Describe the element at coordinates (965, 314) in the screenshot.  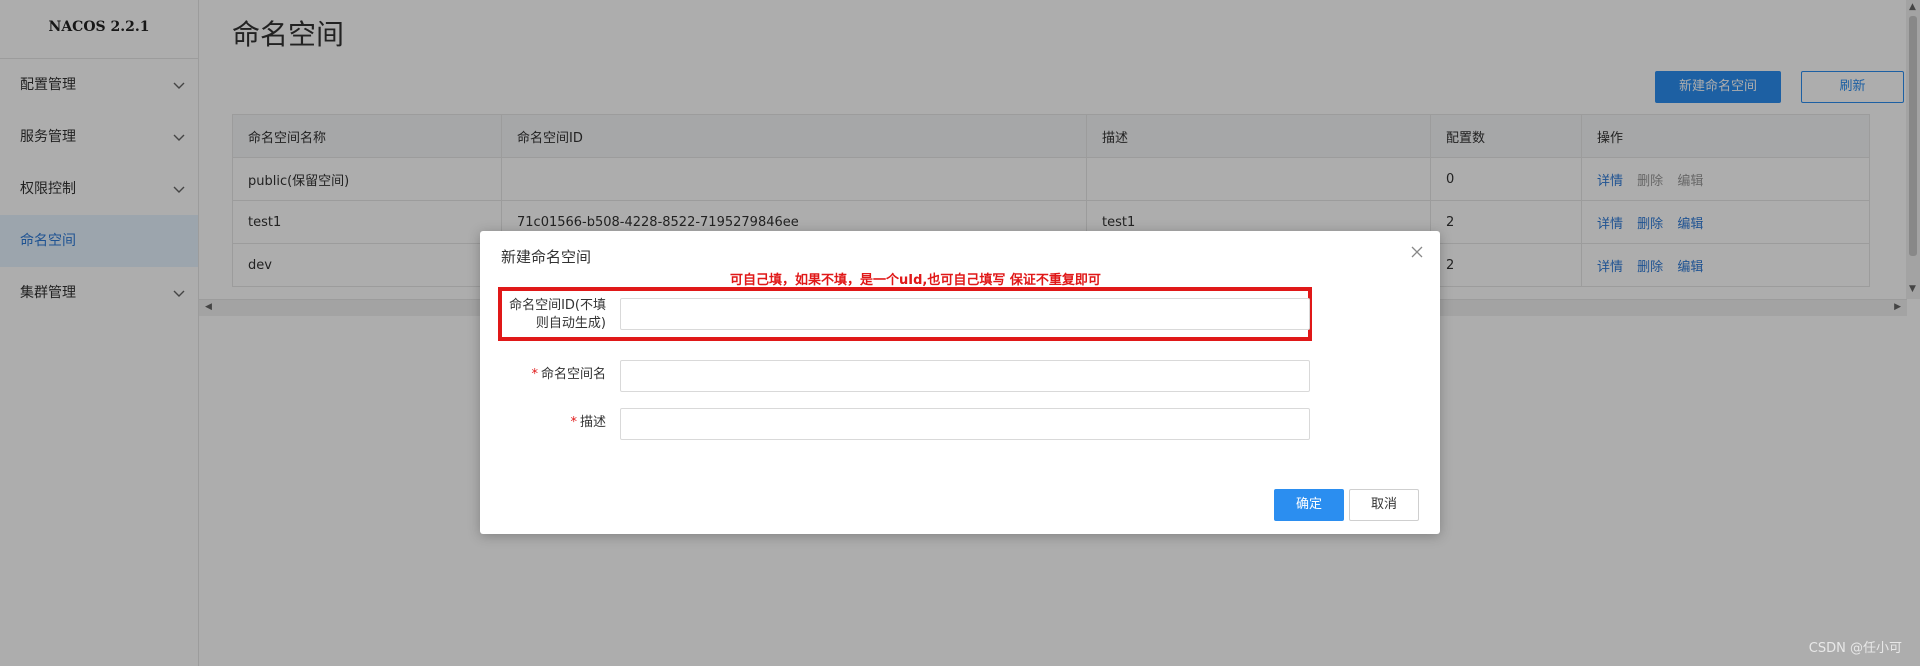
I see `namespace-id-input` at that location.